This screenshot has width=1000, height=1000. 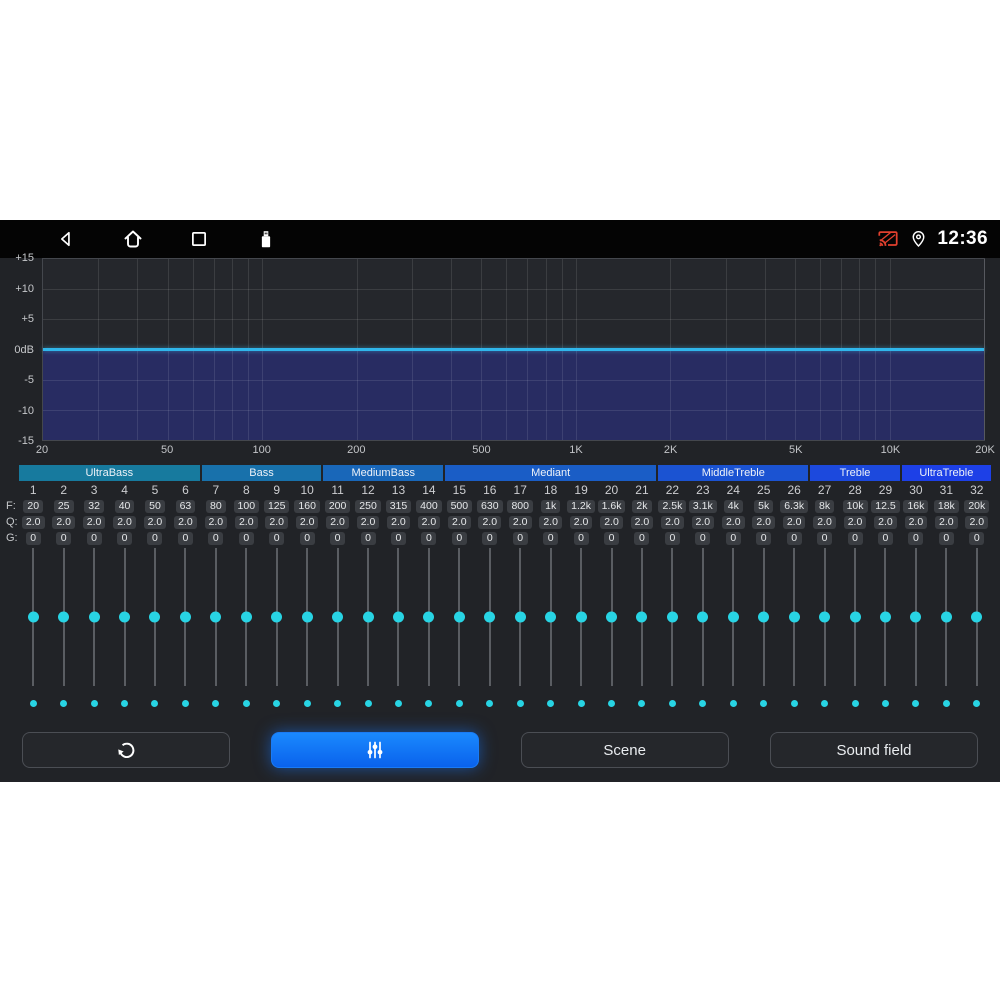 What do you see at coordinates (133, 239) in the screenshot?
I see `home-button` at bounding box center [133, 239].